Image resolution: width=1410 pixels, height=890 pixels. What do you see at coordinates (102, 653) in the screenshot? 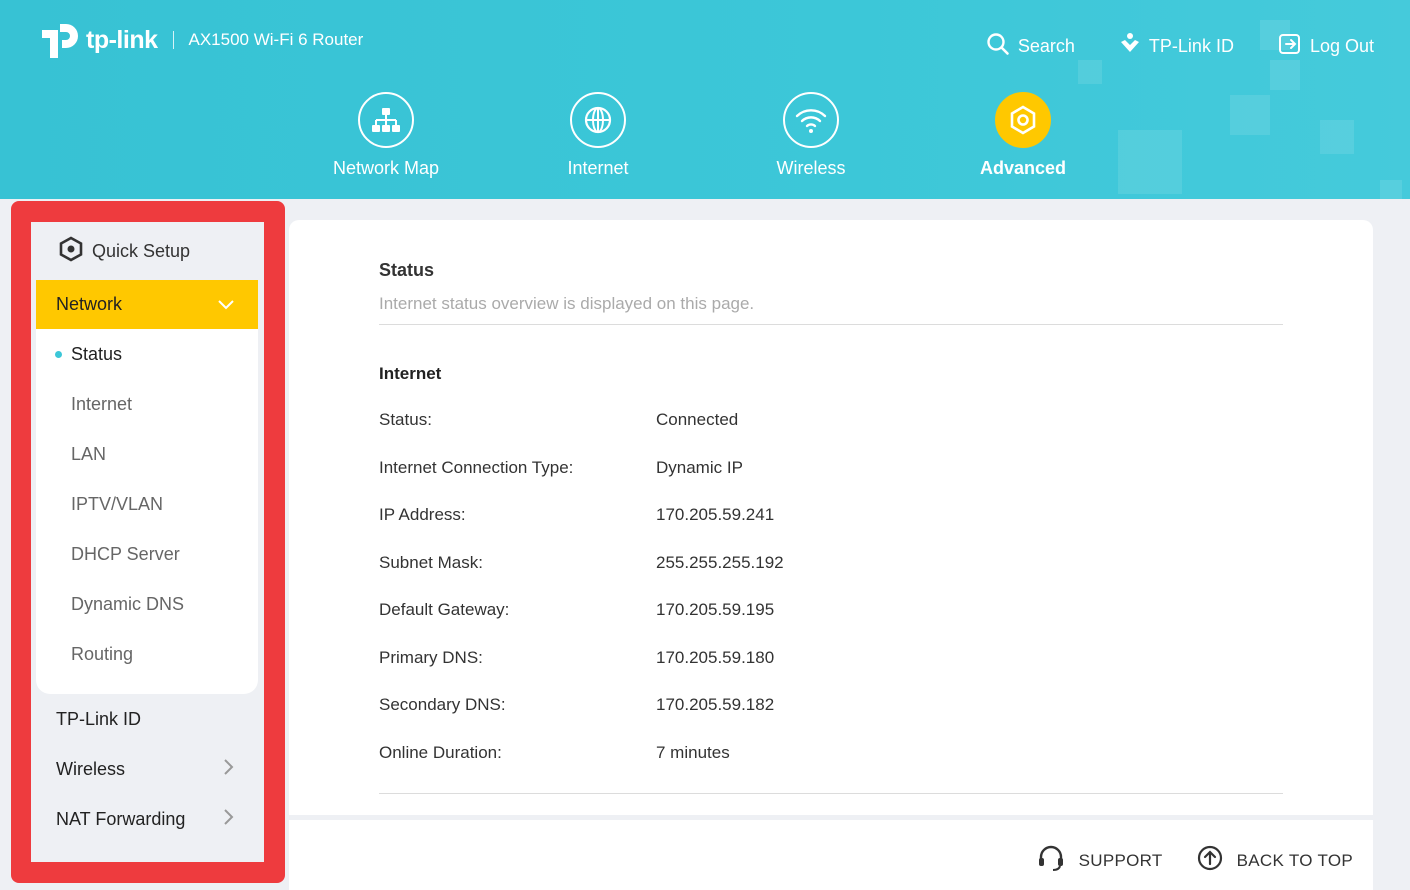
I see `sidebar-subitem-label: Routing` at bounding box center [102, 653].